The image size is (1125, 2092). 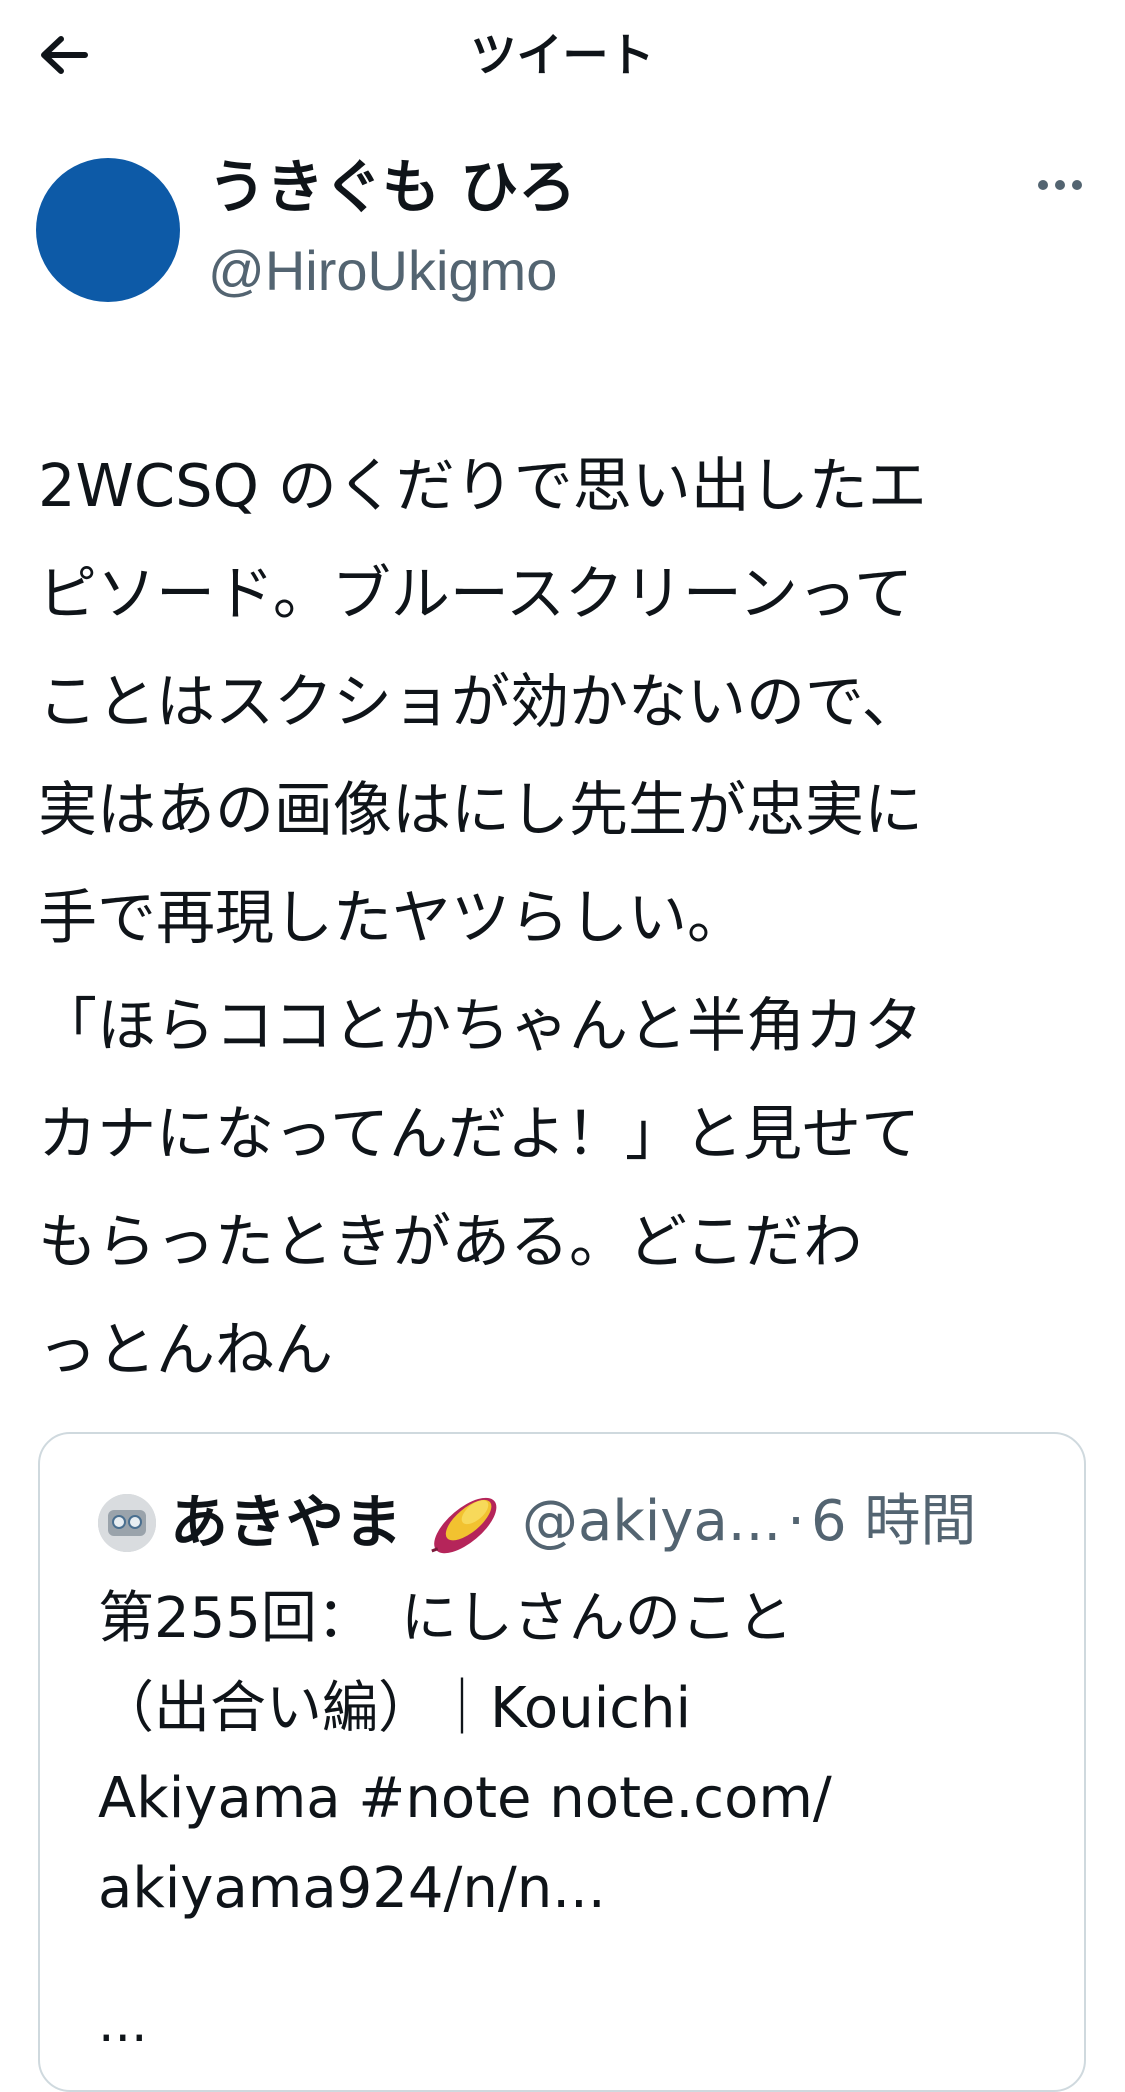 What do you see at coordinates (481, 1025) in the screenshot?
I see `tweet-text-line: 「ほらココとかちゃんと半角カタ` at bounding box center [481, 1025].